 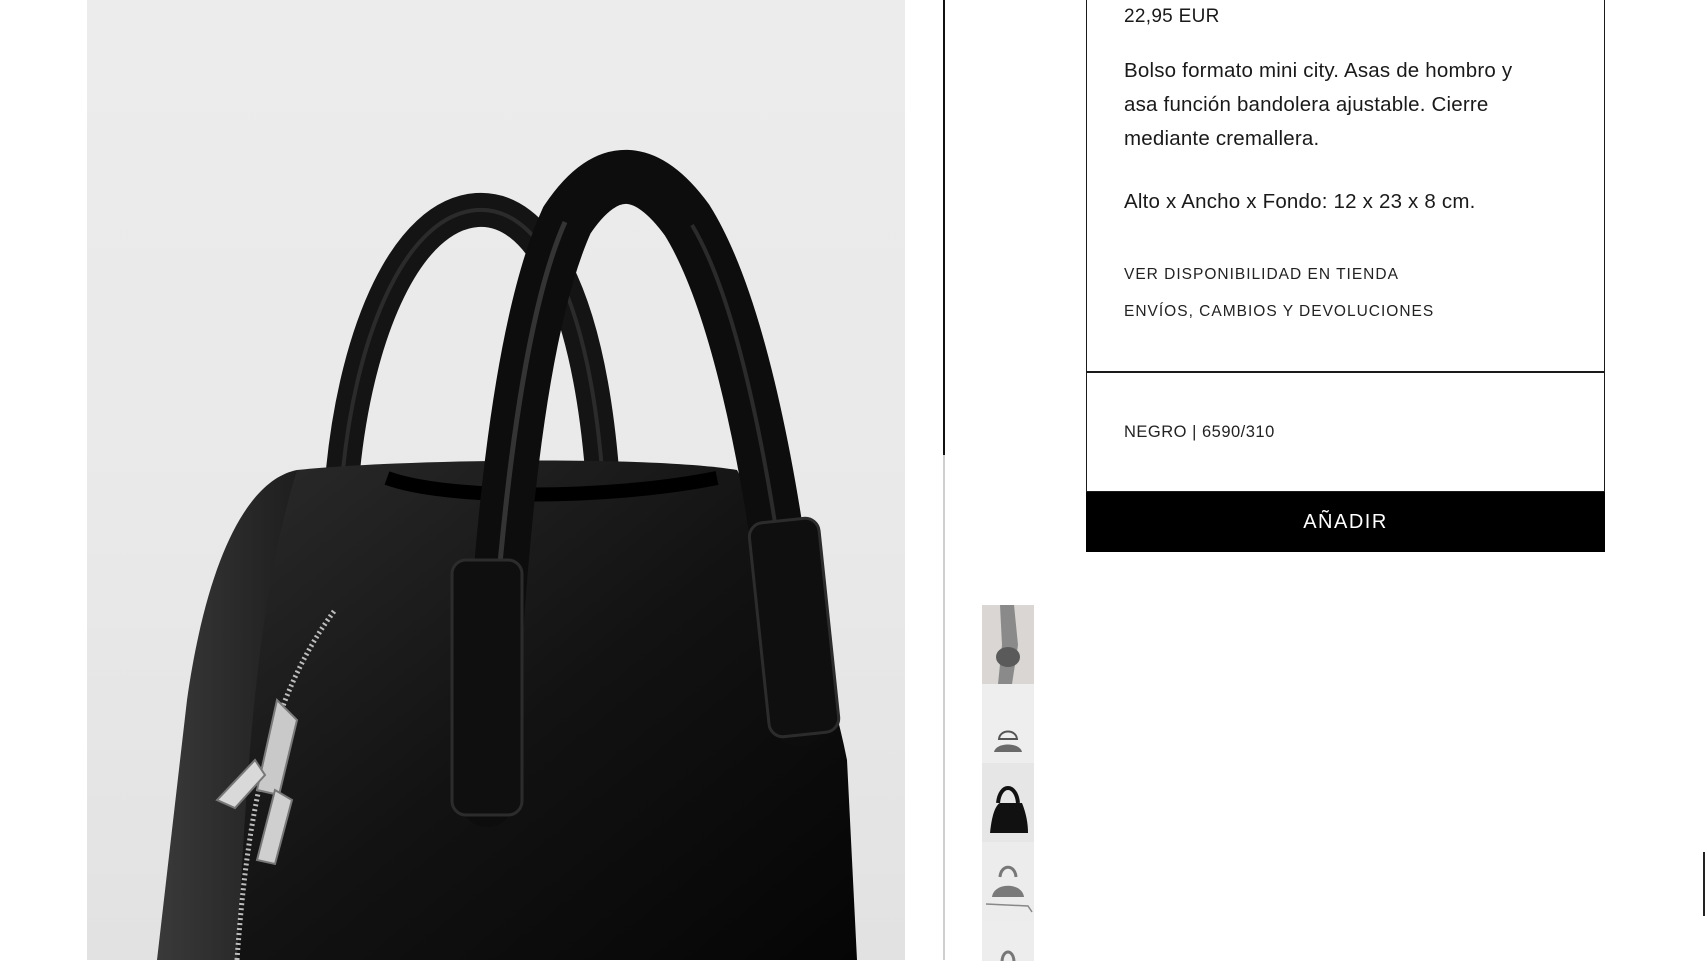 I want to click on thumbnail-model-wearing, so click(x=1008, y=644).